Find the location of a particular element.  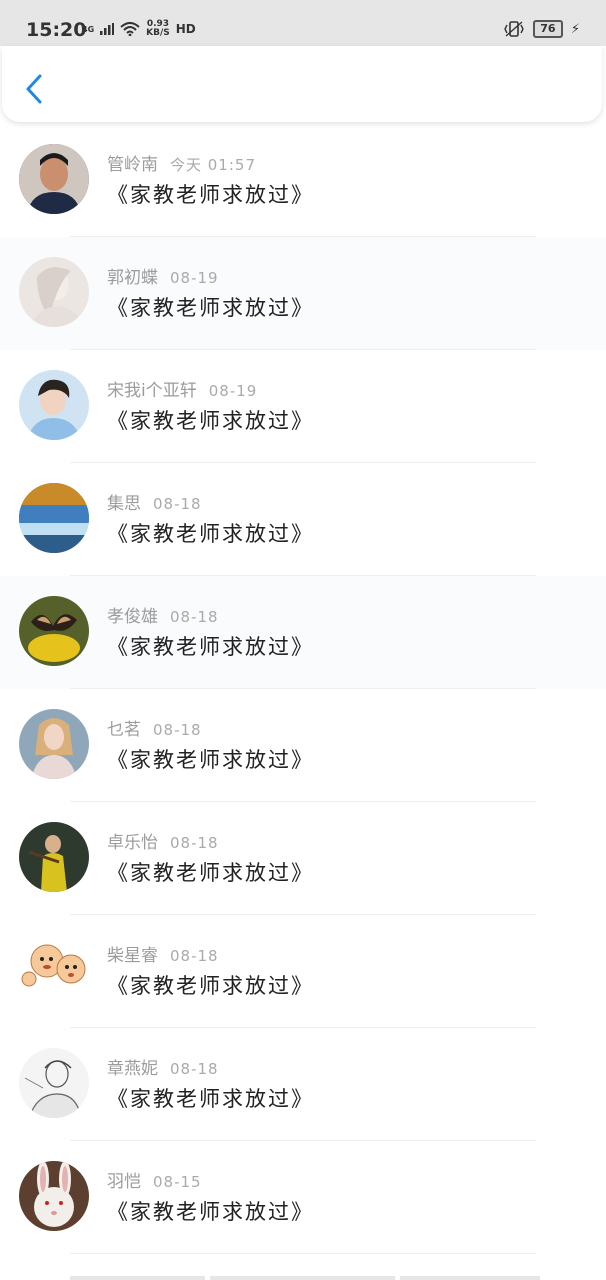

list-item: 孝俊雄 08-18 《家教老师求放过》 is located at coordinates (303, 632).